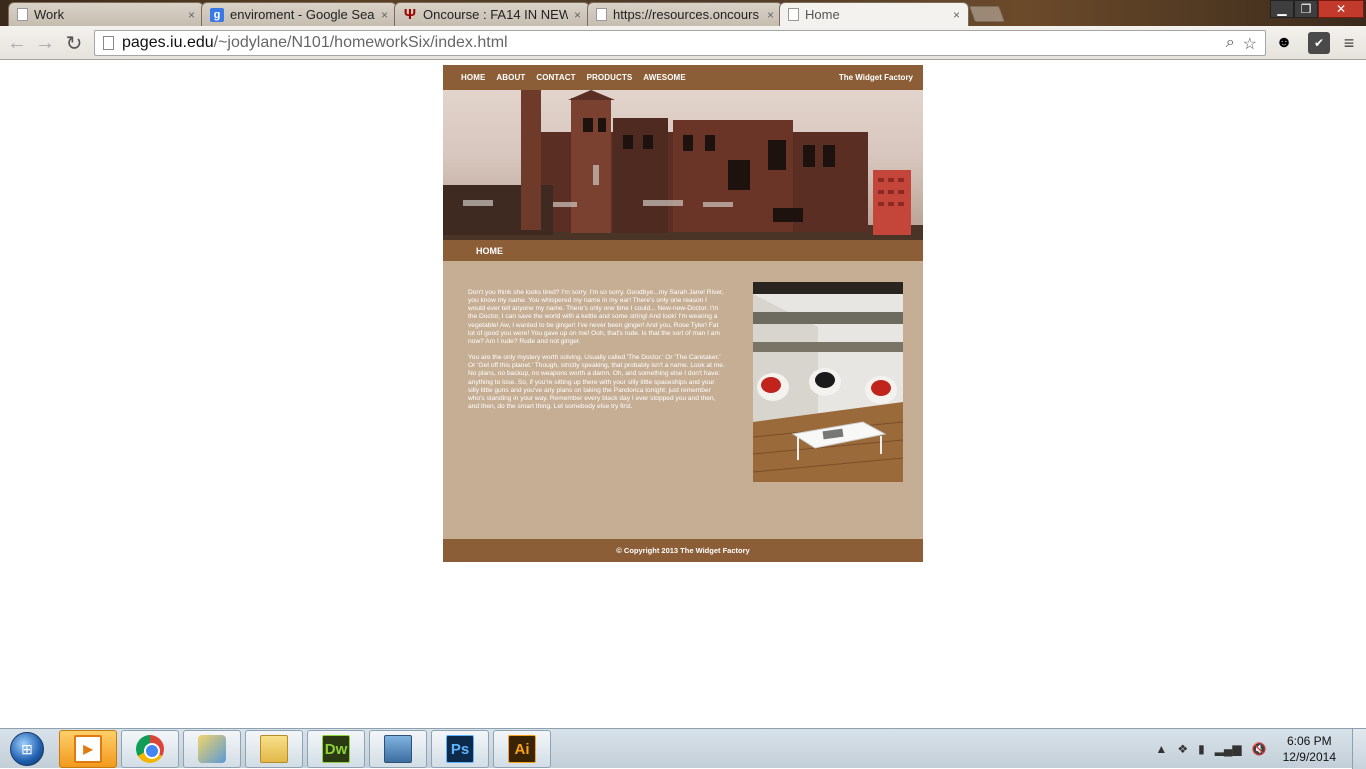 The image size is (1366, 769). I want to click on extension-check-icon: ✔, so click(1319, 43).